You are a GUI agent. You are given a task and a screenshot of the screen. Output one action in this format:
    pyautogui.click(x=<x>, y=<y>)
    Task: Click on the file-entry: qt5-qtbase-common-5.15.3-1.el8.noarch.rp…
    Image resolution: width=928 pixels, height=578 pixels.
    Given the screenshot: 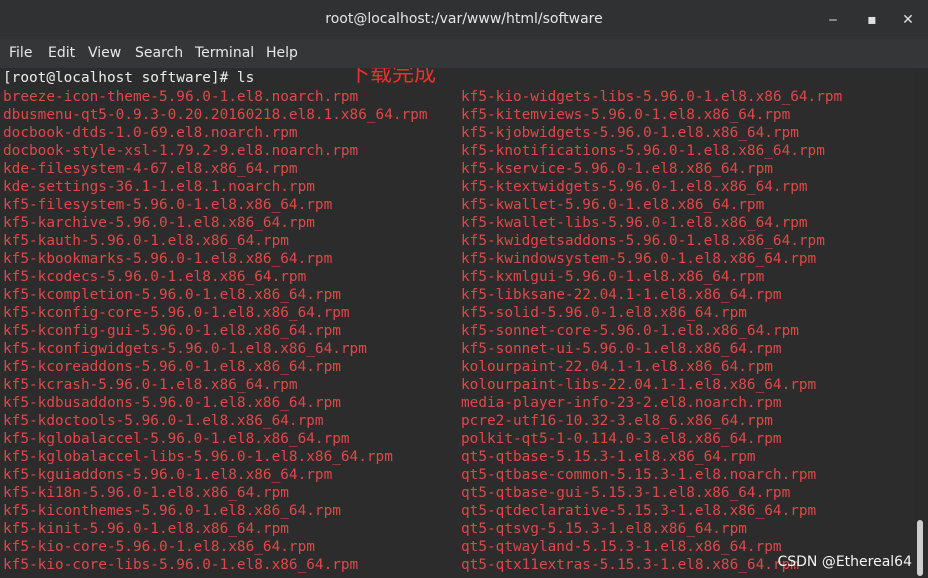 What is the action you would take?
    pyautogui.click(x=639, y=475)
    